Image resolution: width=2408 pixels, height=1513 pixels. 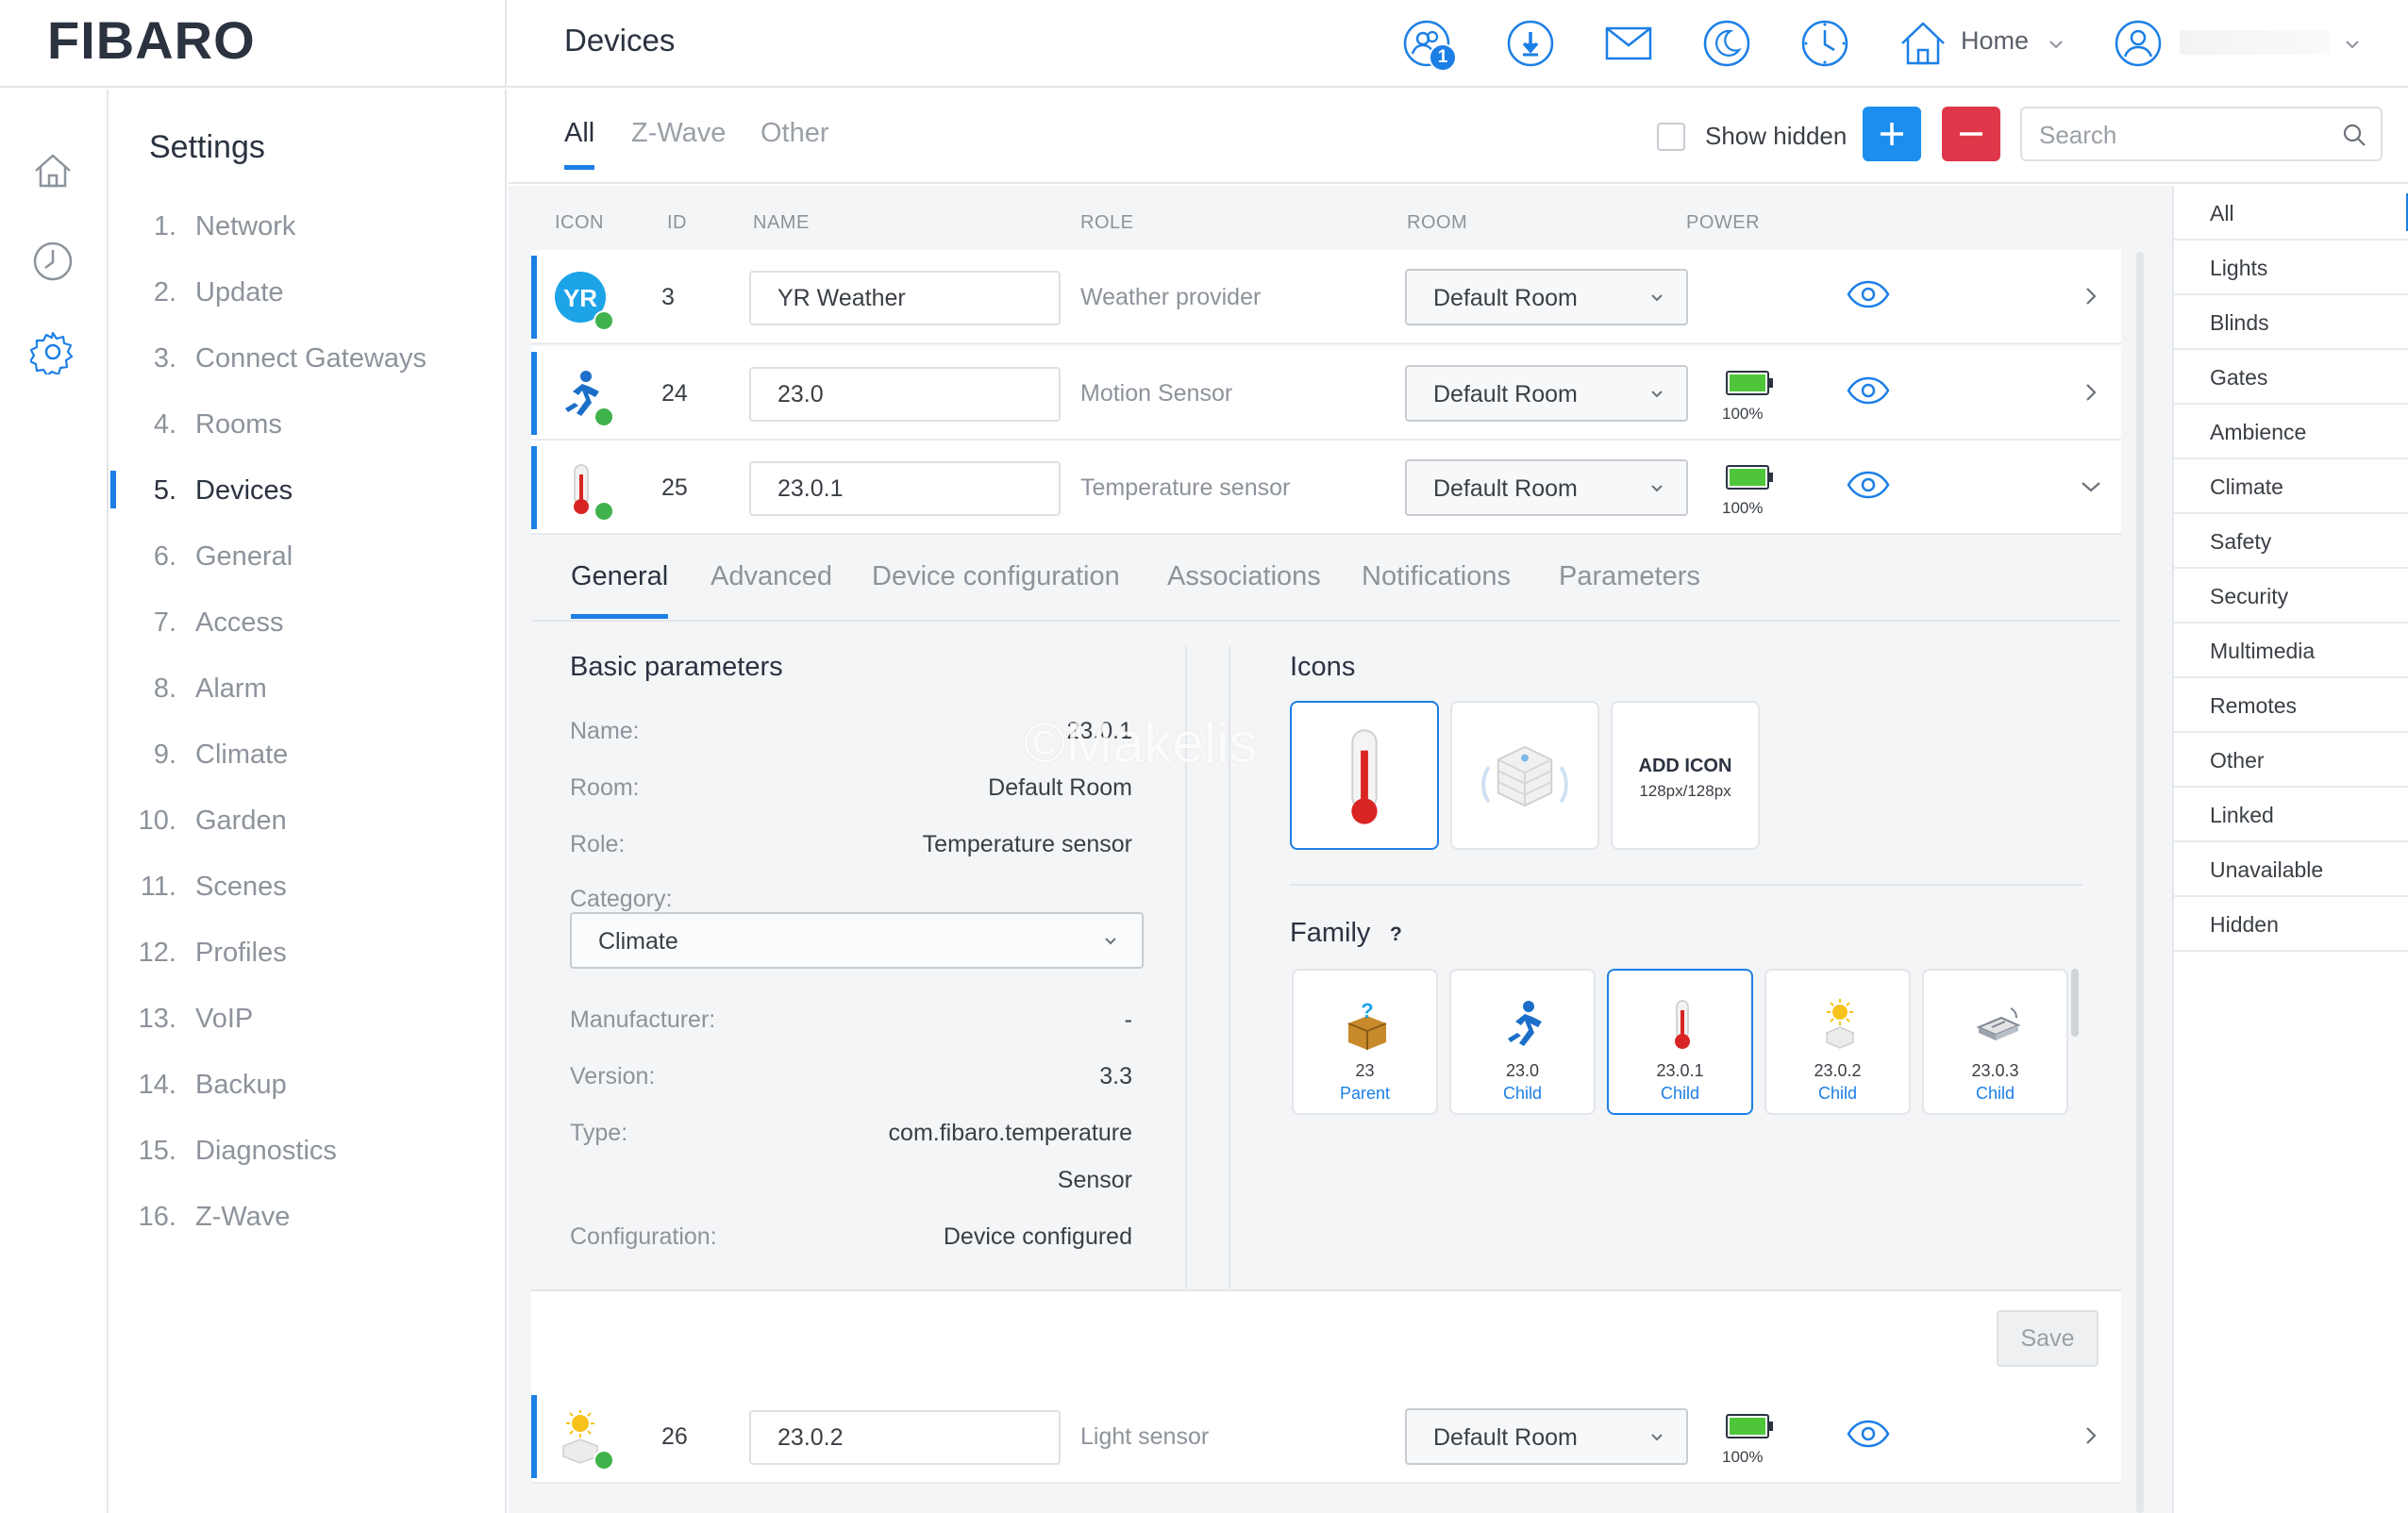 What do you see at coordinates (2291, 377) in the screenshot?
I see `category-gates: Gates` at bounding box center [2291, 377].